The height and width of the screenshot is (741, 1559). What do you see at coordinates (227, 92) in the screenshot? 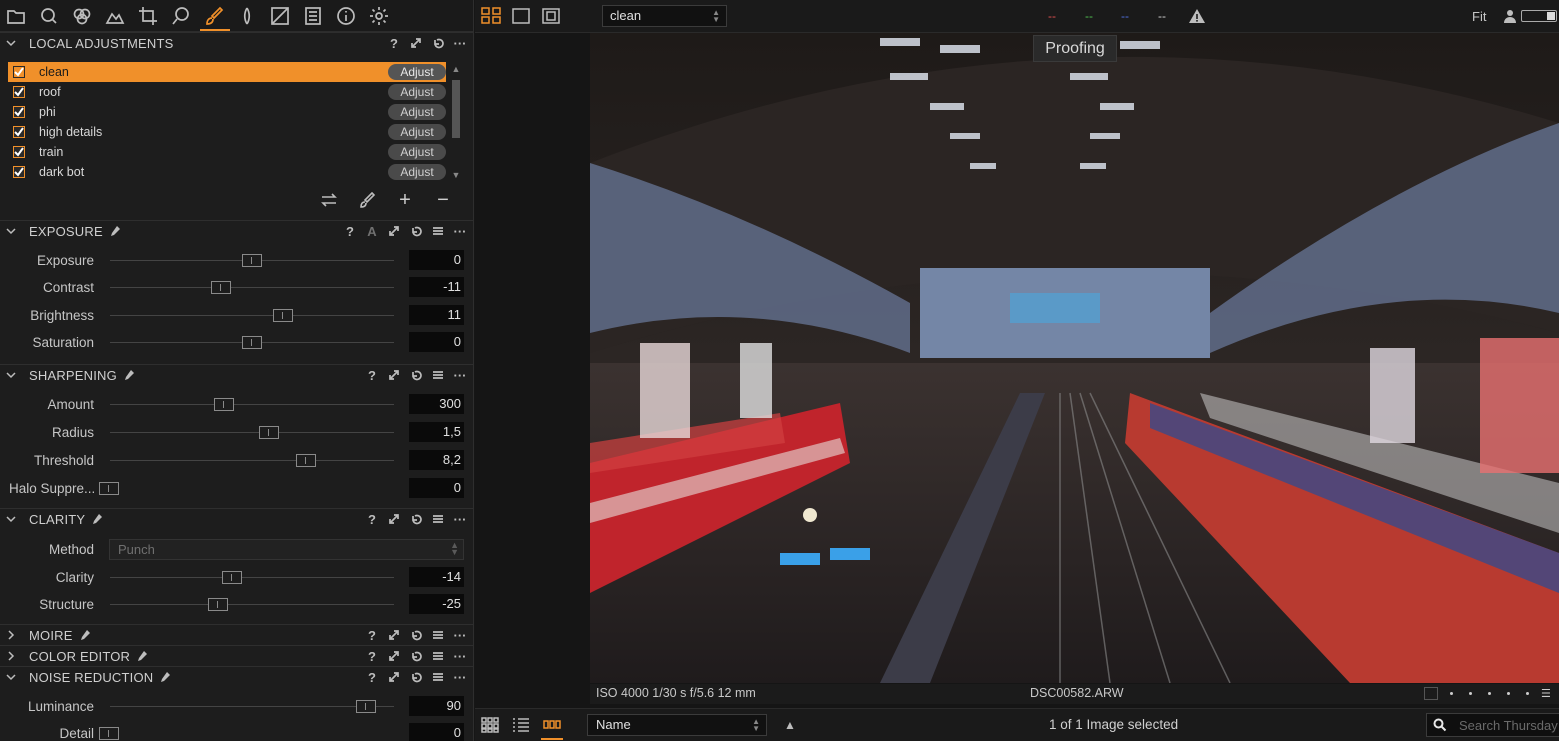
I see `layer-row-roof: roof Adjust` at bounding box center [227, 92].